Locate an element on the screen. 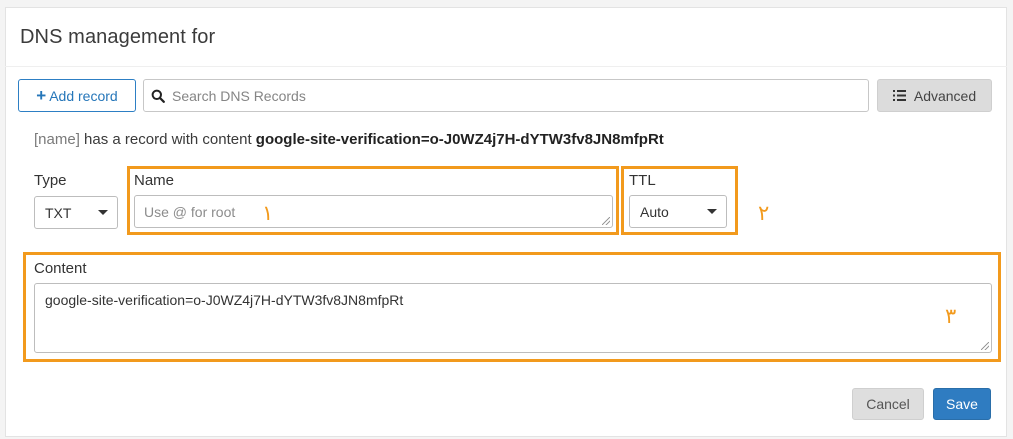  content-label: Content is located at coordinates (60, 268).